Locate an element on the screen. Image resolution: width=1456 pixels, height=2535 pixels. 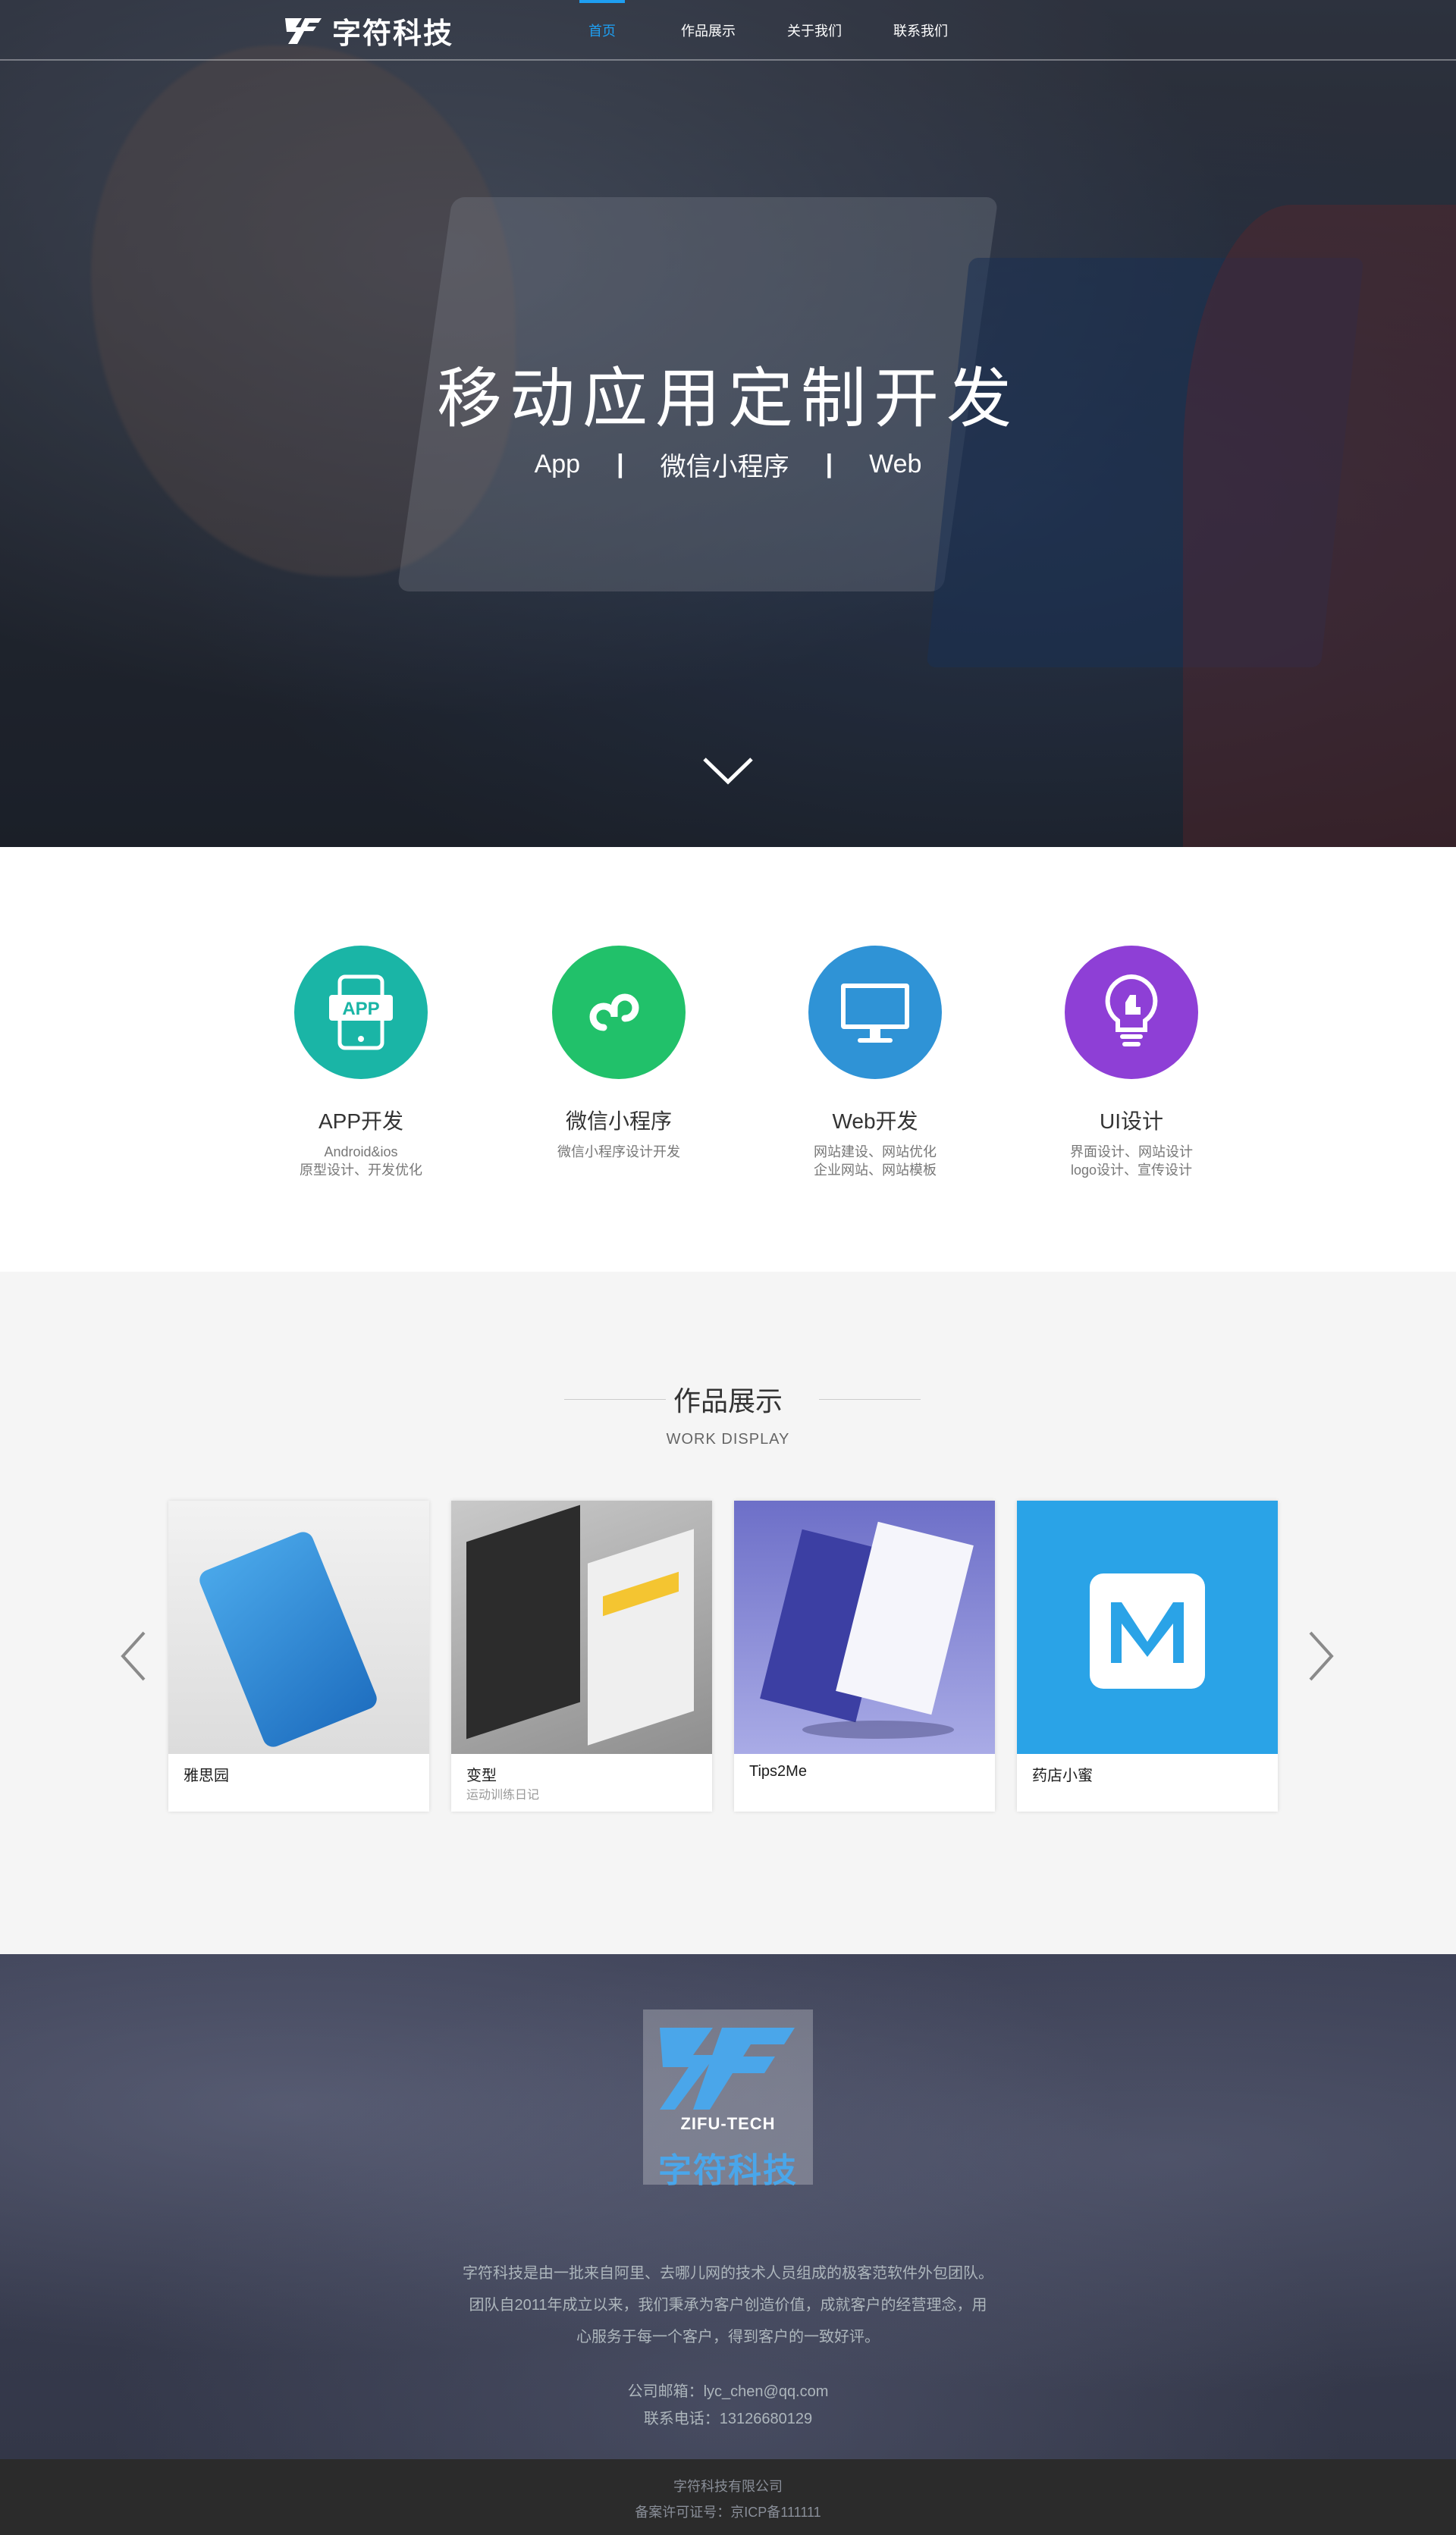
nav-item-home: 首页 is located at coordinates (602, 30).